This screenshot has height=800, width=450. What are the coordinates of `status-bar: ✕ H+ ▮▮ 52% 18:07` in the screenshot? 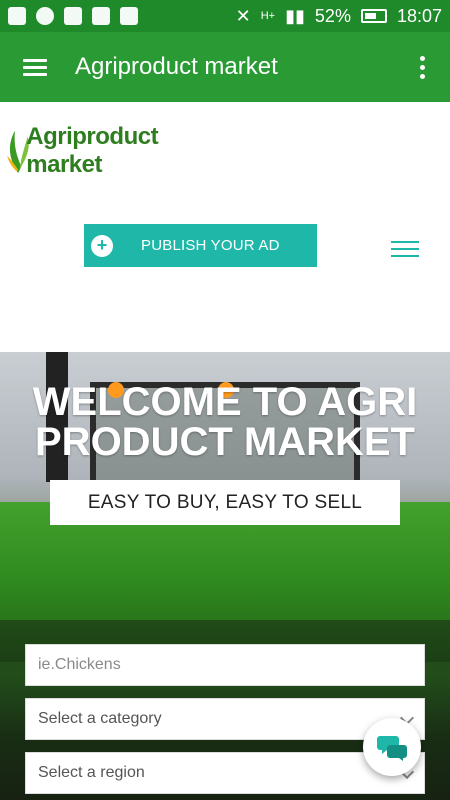 It's located at (225, 16).